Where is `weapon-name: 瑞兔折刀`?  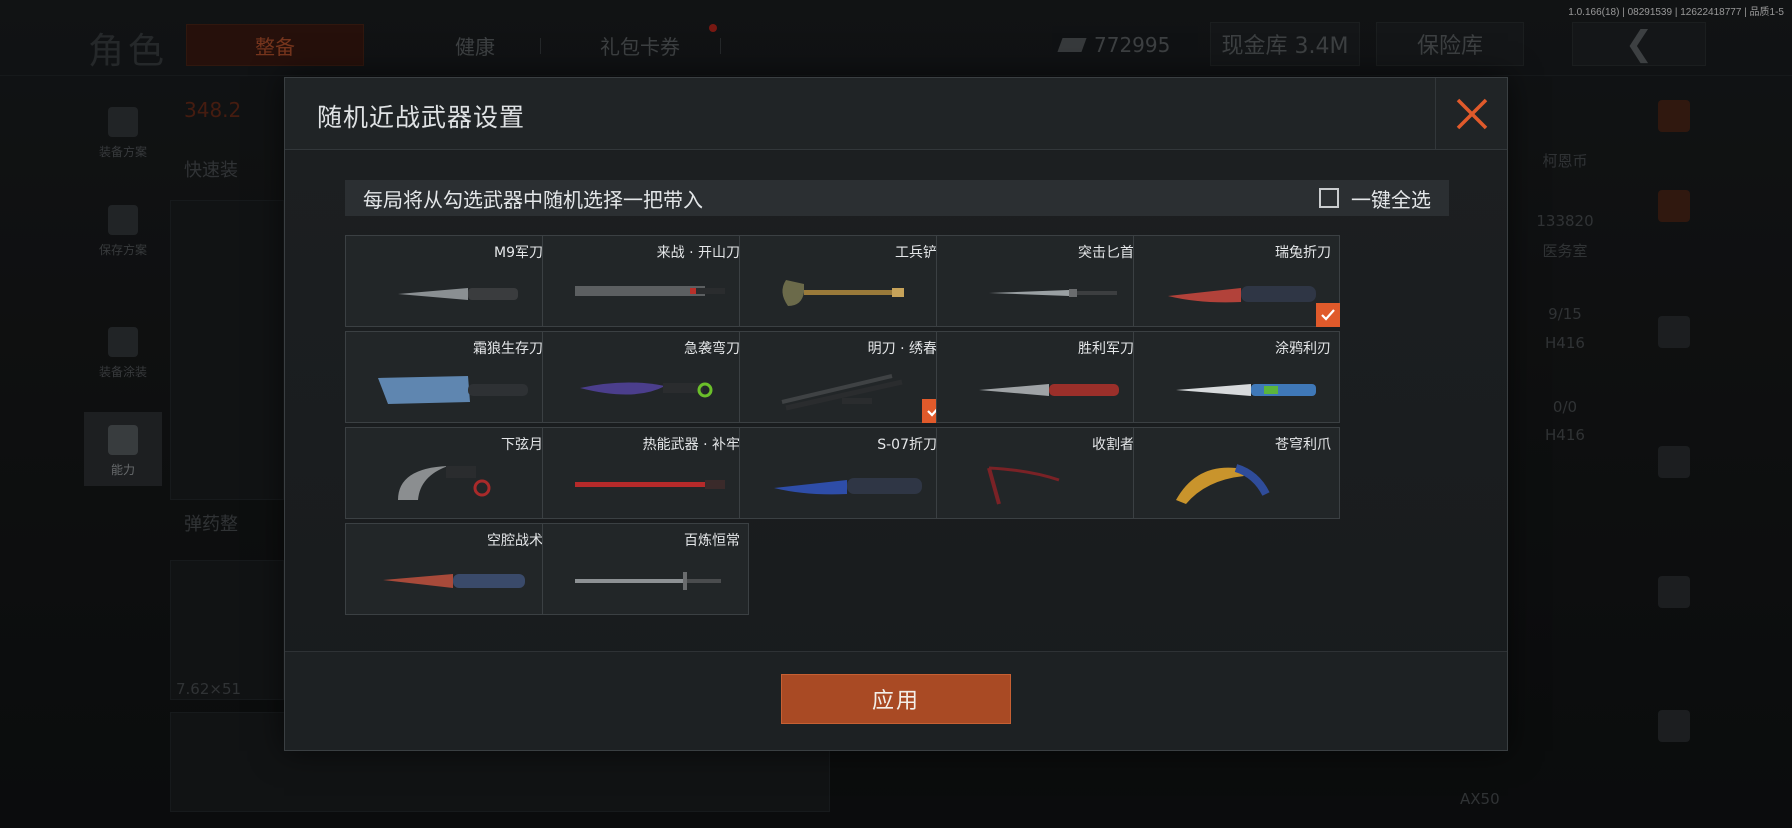
weapon-name: 瑞兔折刀 is located at coordinates (1303, 253).